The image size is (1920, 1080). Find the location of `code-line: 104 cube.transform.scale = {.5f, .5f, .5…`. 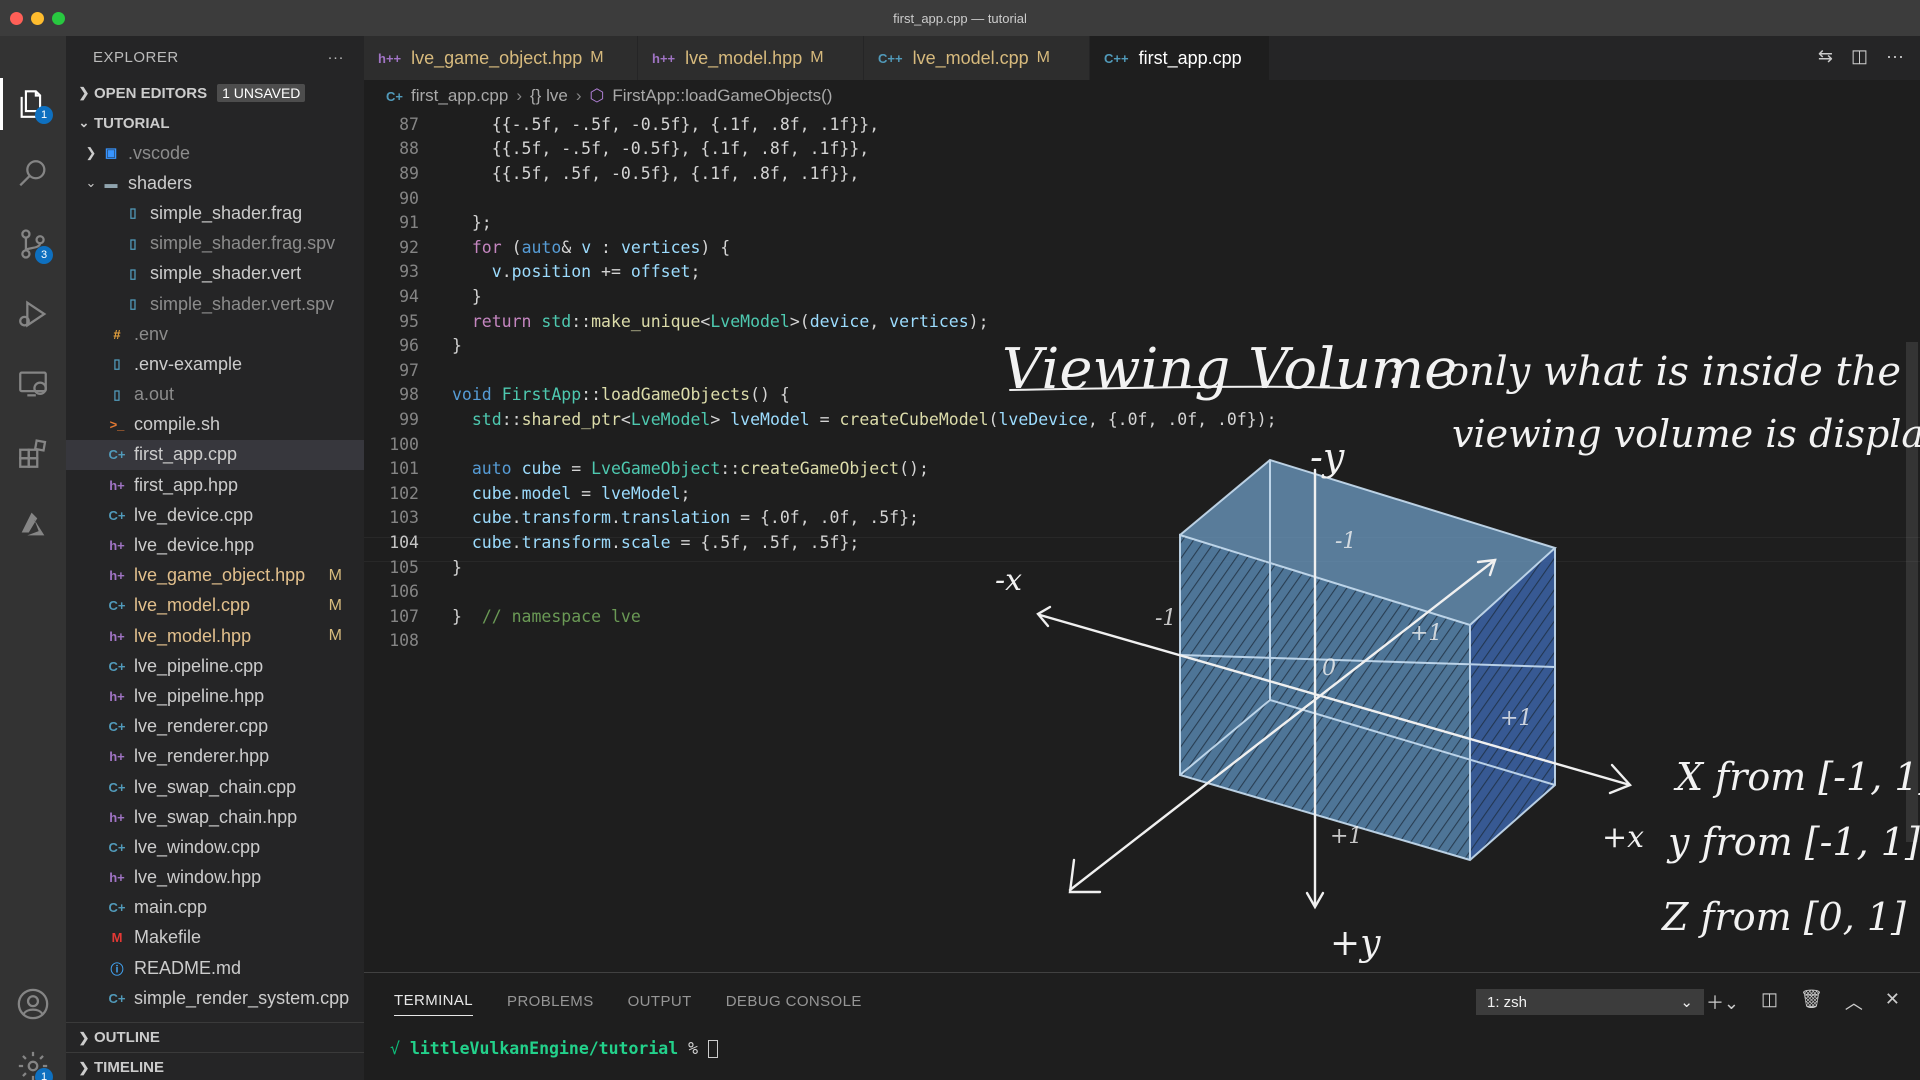

code-line: 104 cube.transform.scale = {.5f, .5f, .5… is located at coordinates (611, 542).